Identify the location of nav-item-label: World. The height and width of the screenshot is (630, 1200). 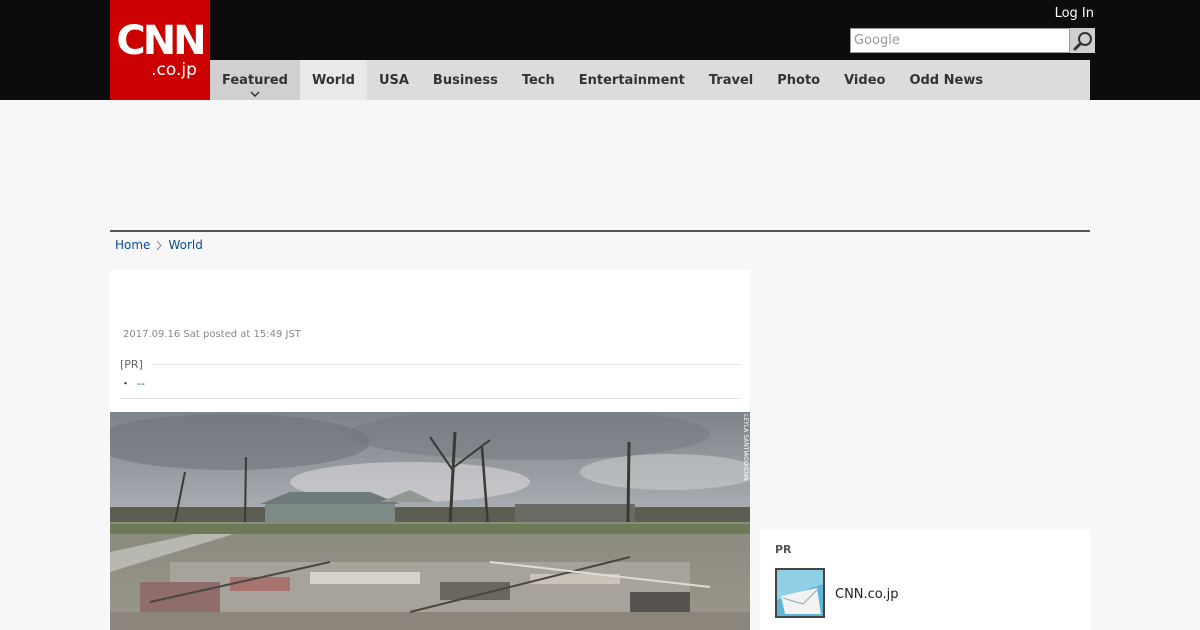
(333, 80).